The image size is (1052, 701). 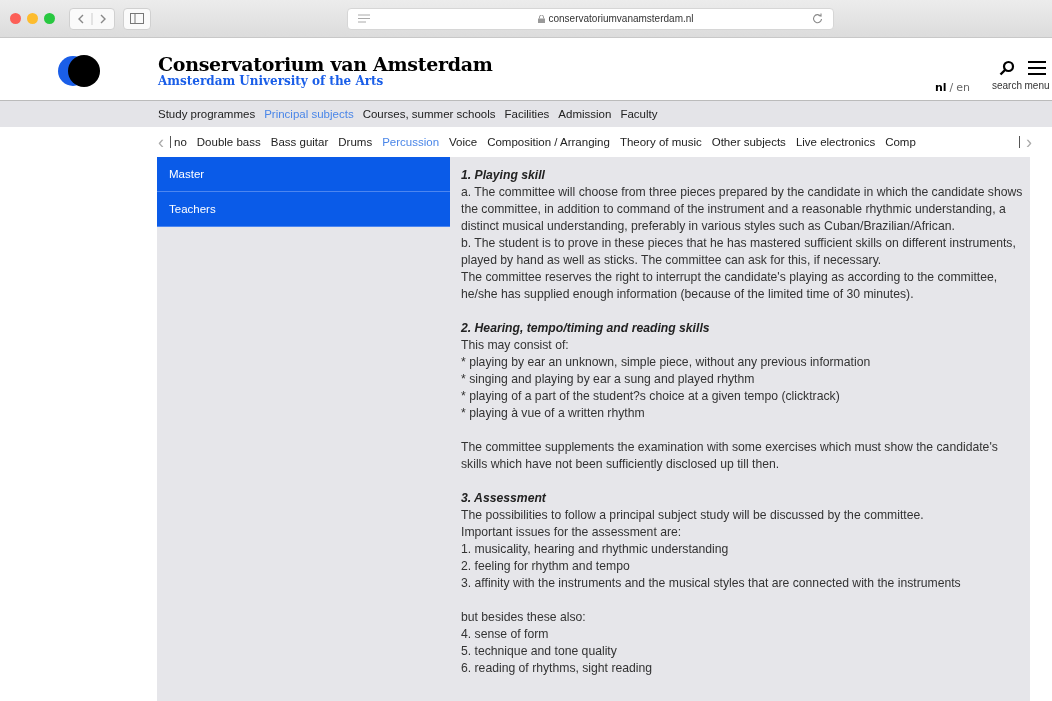 I want to click on nav-link: Courses, summer schools, so click(x=429, y=114).